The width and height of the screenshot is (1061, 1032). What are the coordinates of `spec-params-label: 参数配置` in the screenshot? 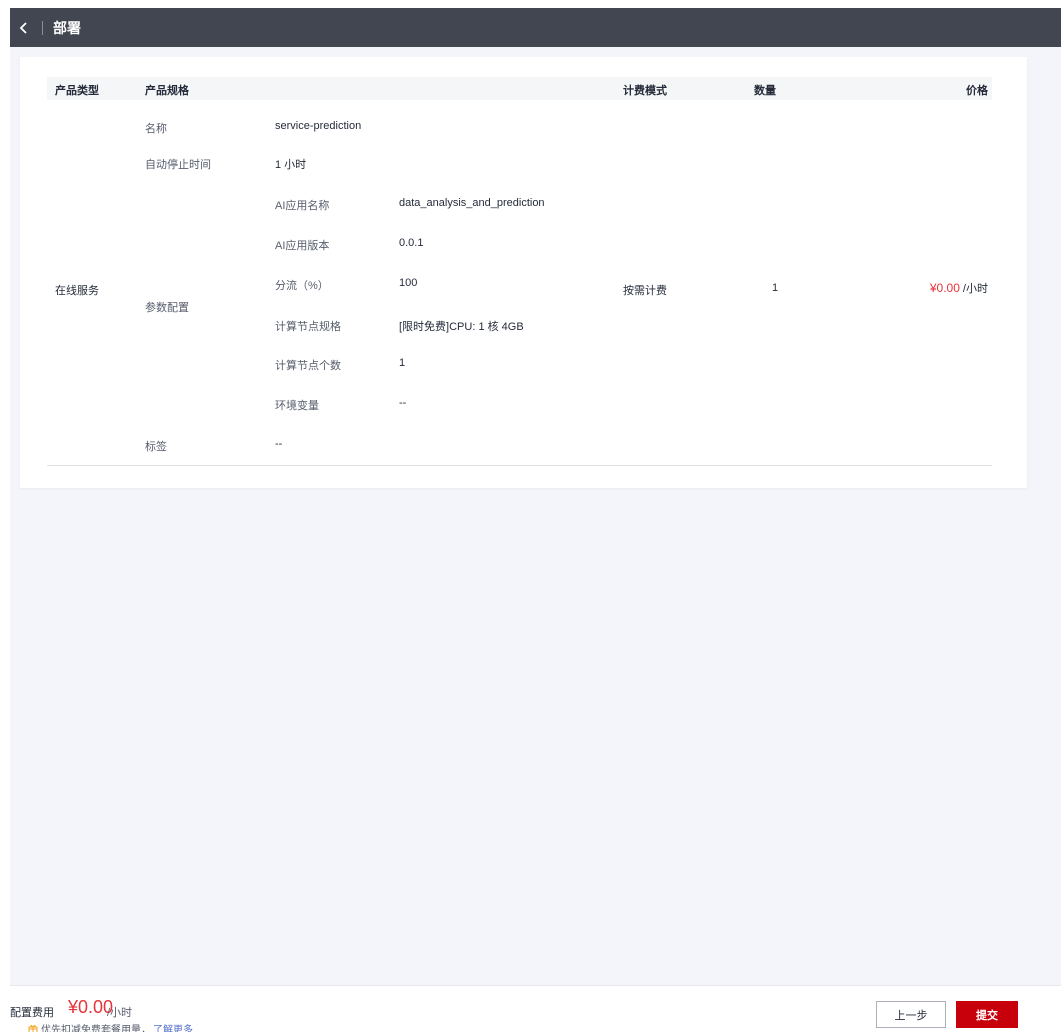 It's located at (167, 308).